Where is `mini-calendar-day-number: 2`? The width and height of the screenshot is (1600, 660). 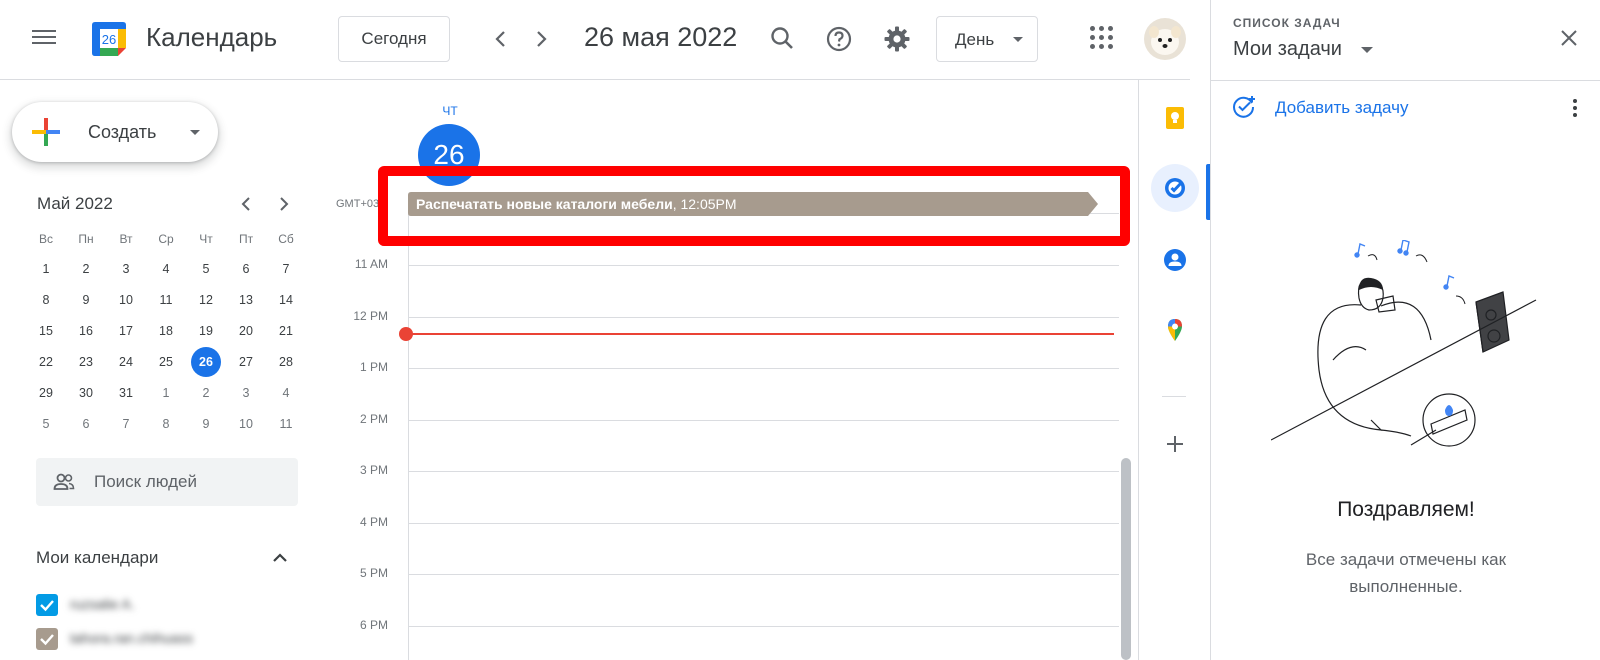
mini-calendar-day-number: 2 is located at coordinates (206, 393).